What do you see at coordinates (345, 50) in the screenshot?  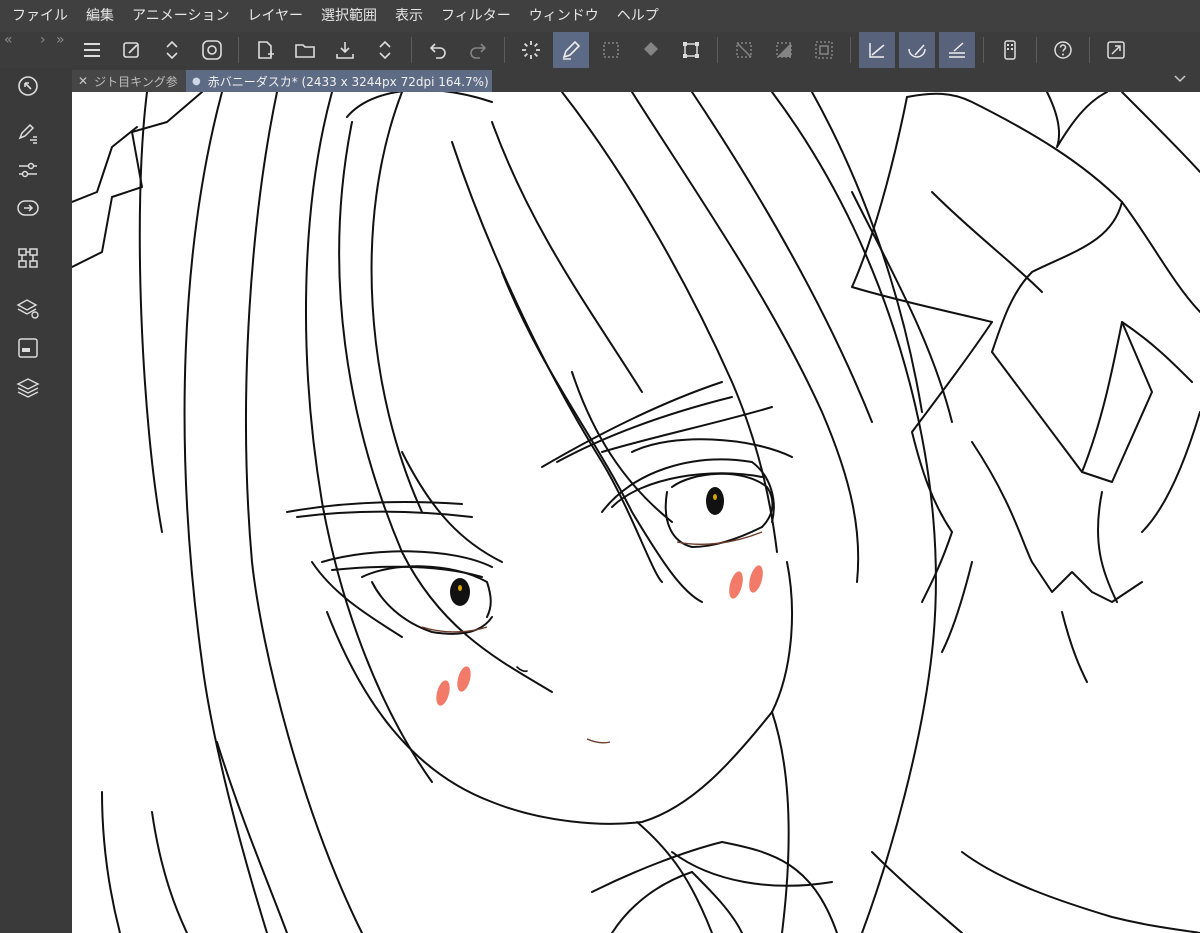 I see `save-icon` at bounding box center [345, 50].